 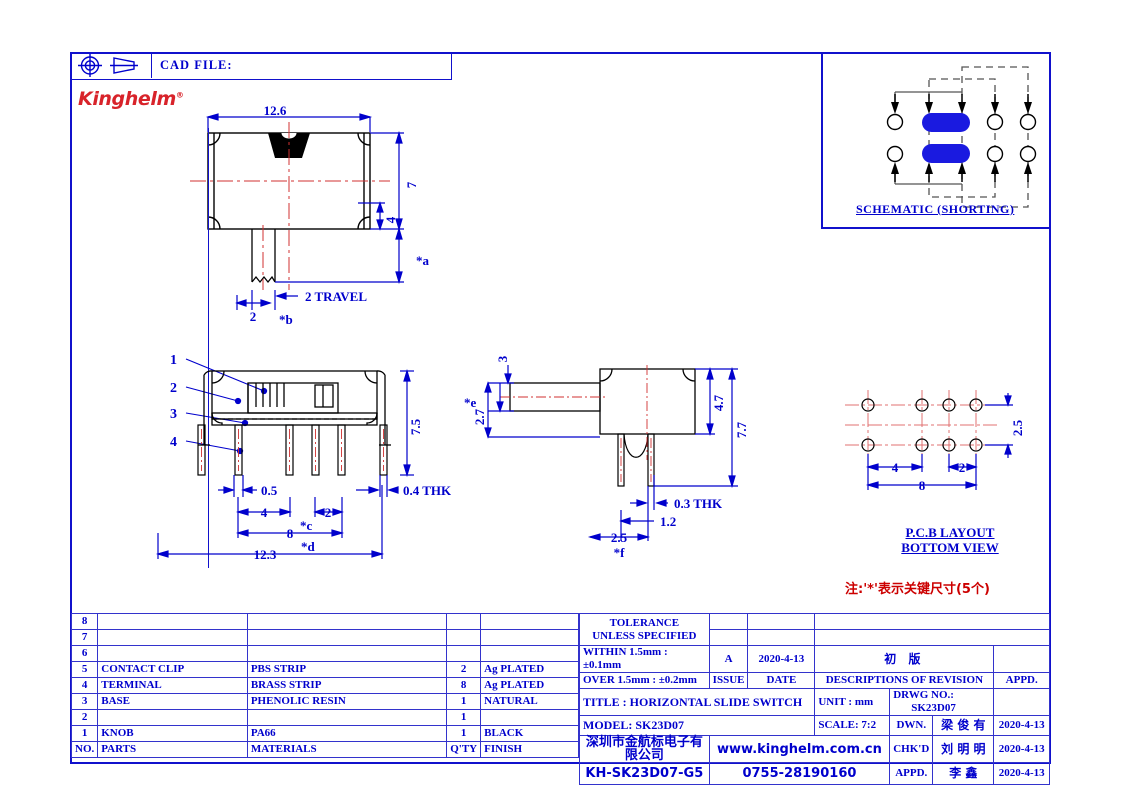 I want to click on drwg-no-label: DRWG NO.: SK23D07, so click(x=942, y=702).